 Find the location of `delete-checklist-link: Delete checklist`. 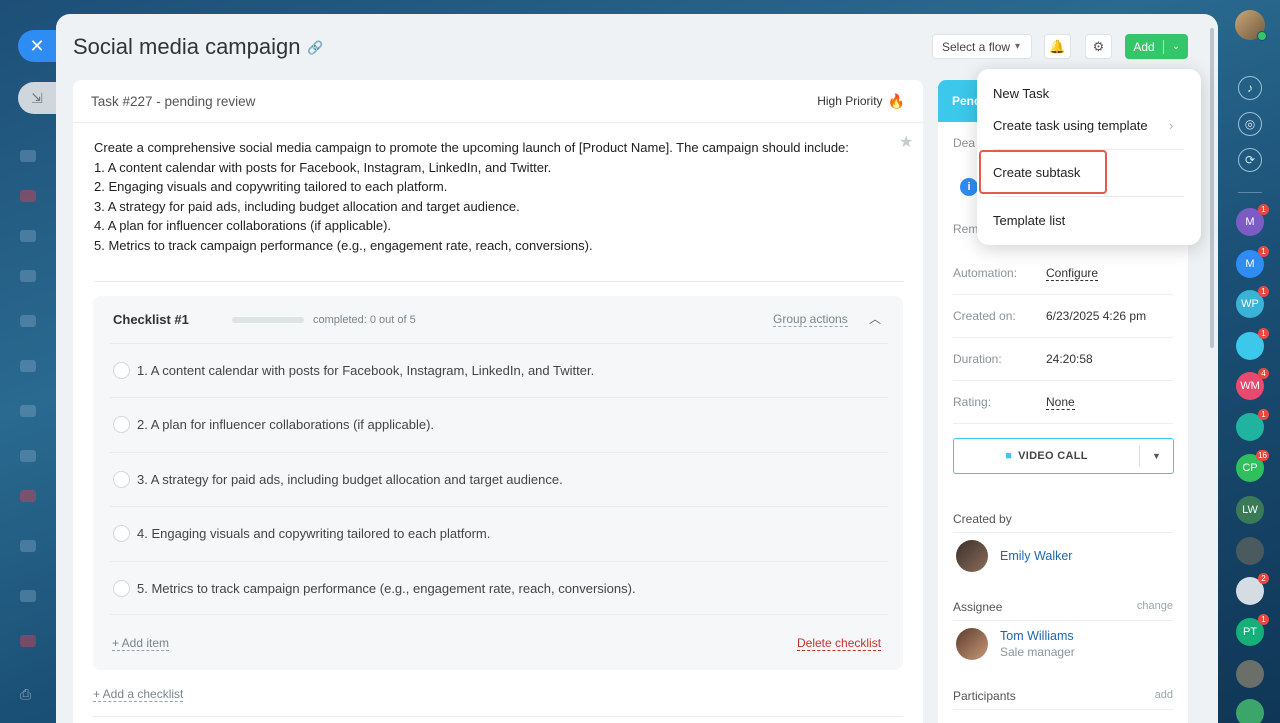

delete-checklist-link: Delete checklist is located at coordinates (839, 643).